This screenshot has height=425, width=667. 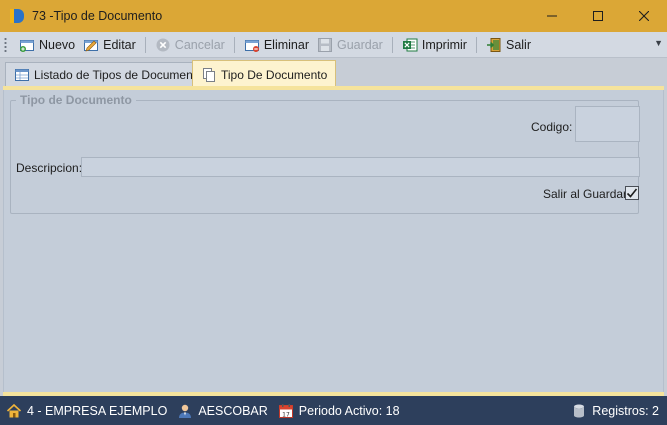 I want to click on exit-door-icon, so click(x=493, y=44).